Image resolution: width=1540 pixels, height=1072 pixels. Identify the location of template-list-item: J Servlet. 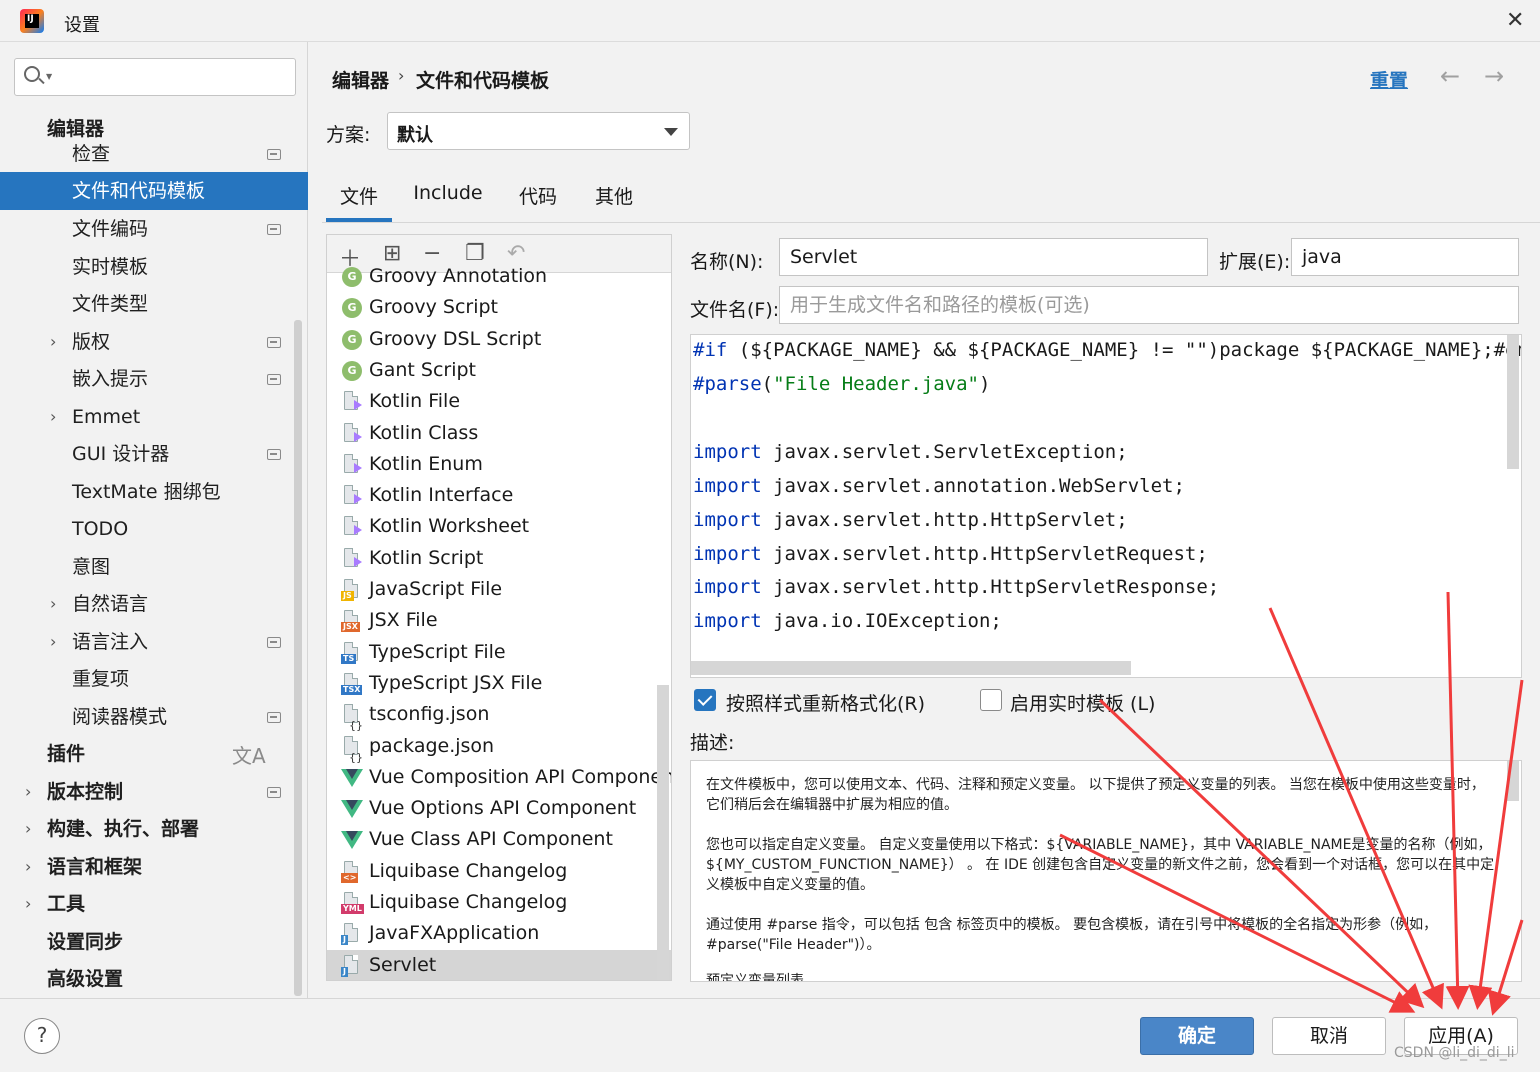
(499, 964).